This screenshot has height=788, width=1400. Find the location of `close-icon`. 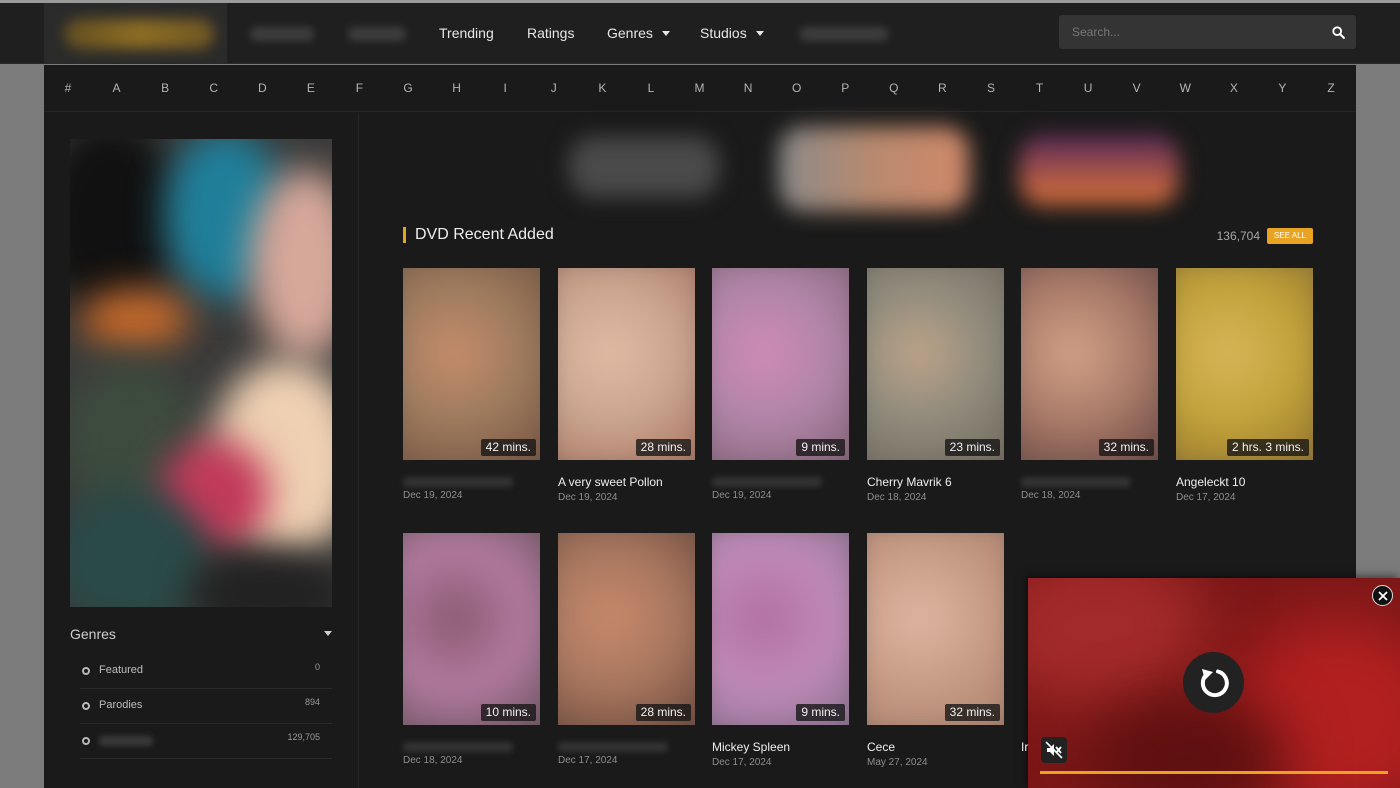

close-icon is located at coordinates (1382, 595).